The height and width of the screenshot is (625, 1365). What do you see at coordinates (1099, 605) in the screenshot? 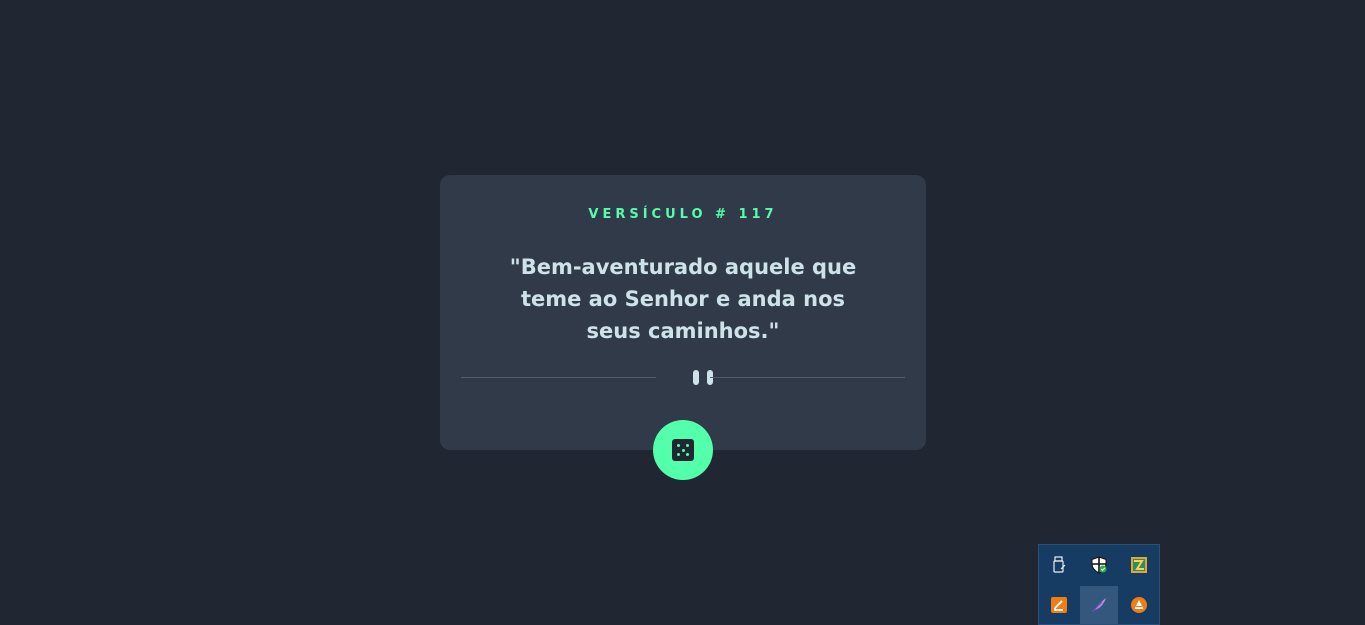
I see `feather-app-icon` at bounding box center [1099, 605].